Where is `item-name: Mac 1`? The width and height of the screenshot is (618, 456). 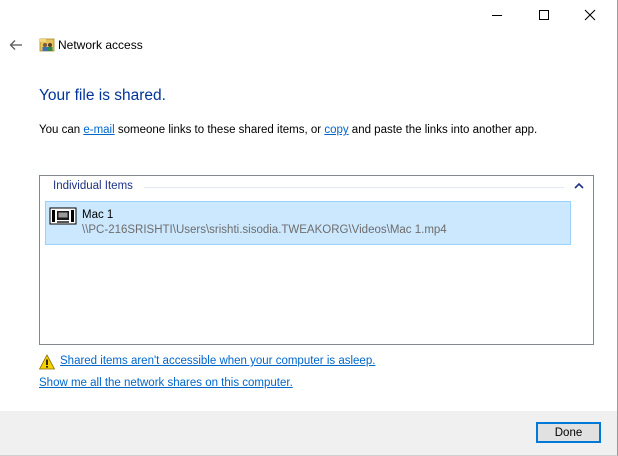 item-name: Mac 1 is located at coordinates (98, 215).